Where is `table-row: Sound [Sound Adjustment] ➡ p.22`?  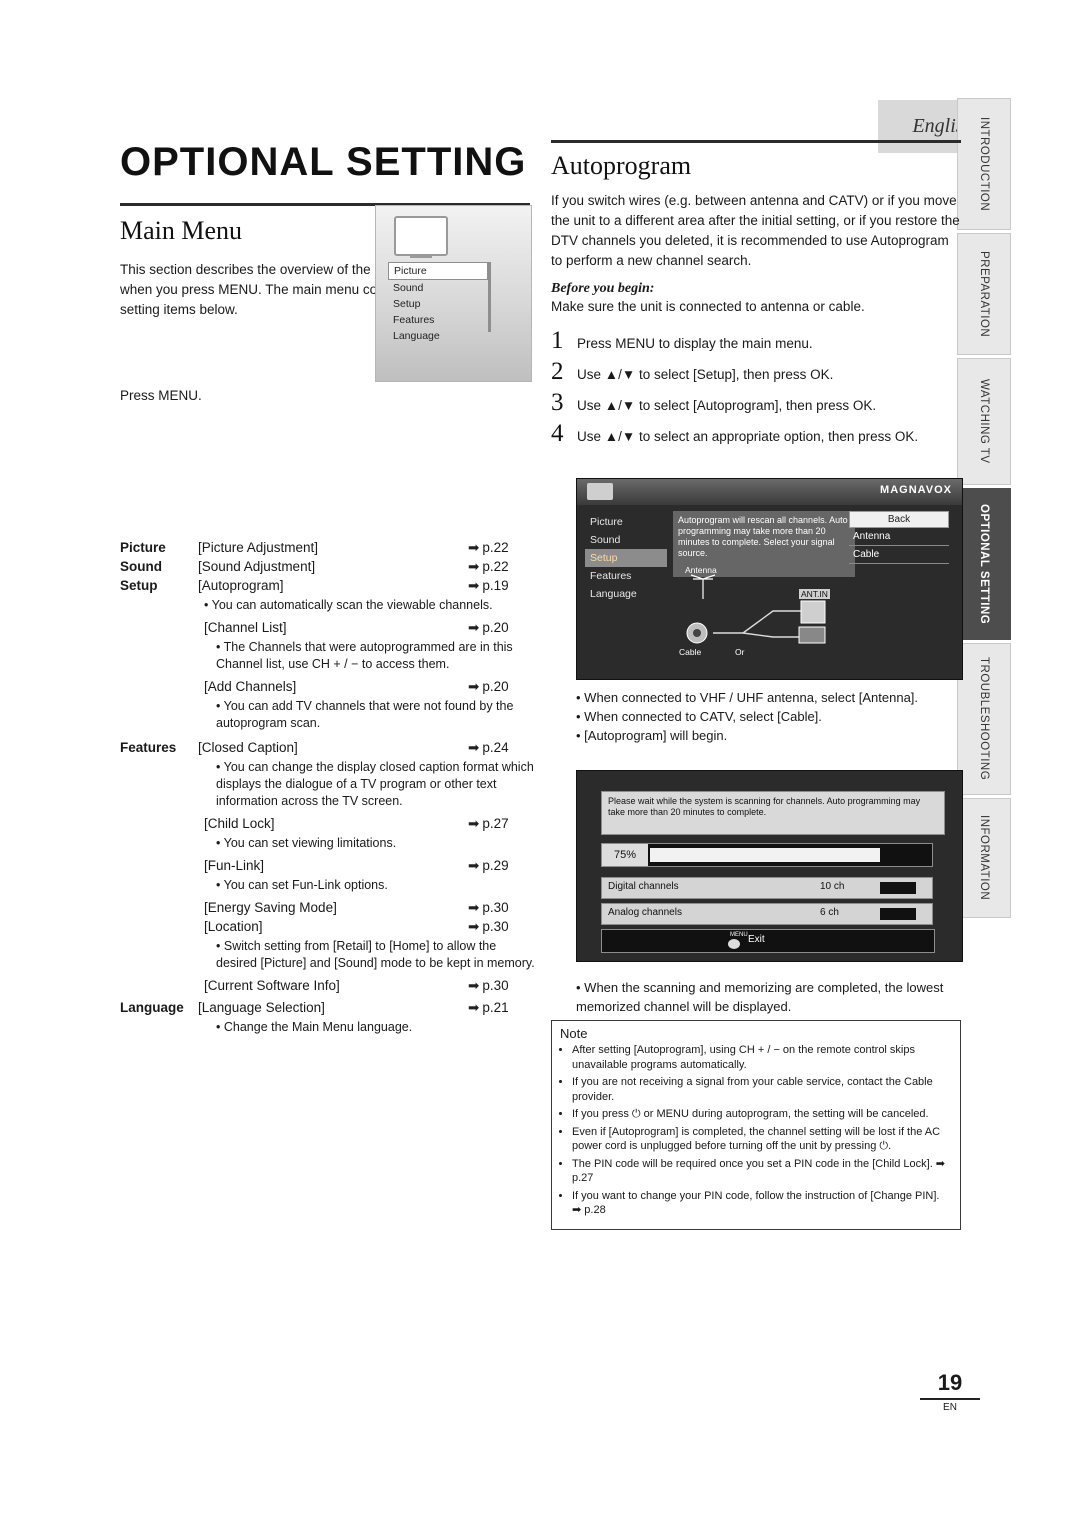
table-row: Sound [Sound Adjustment] ➡ p.22 is located at coordinates (330, 567).